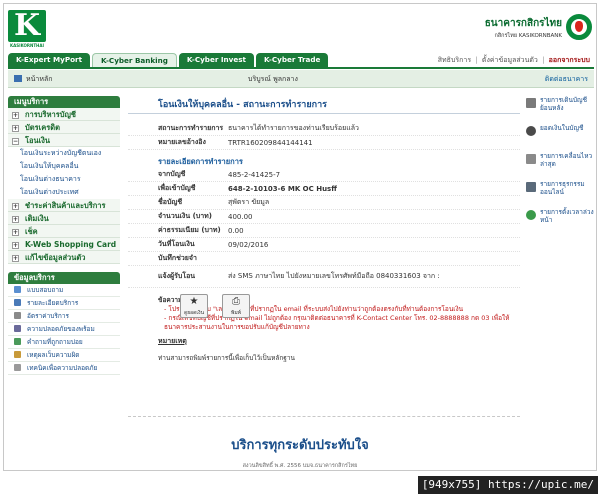 This screenshot has width=600, height=496. Describe the element at coordinates (282, 188) in the screenshot. I see `to-account-value: 648-2-10103-6 MK OC Husff` at that location.